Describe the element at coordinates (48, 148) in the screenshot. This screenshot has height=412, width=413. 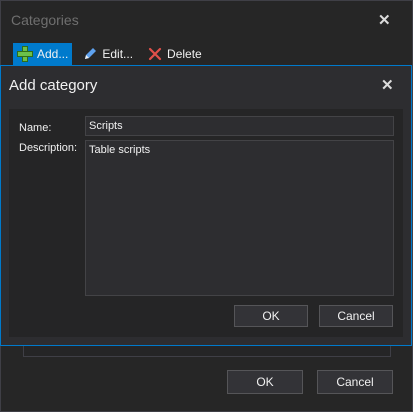
I see `description-label: Description:` at that location.